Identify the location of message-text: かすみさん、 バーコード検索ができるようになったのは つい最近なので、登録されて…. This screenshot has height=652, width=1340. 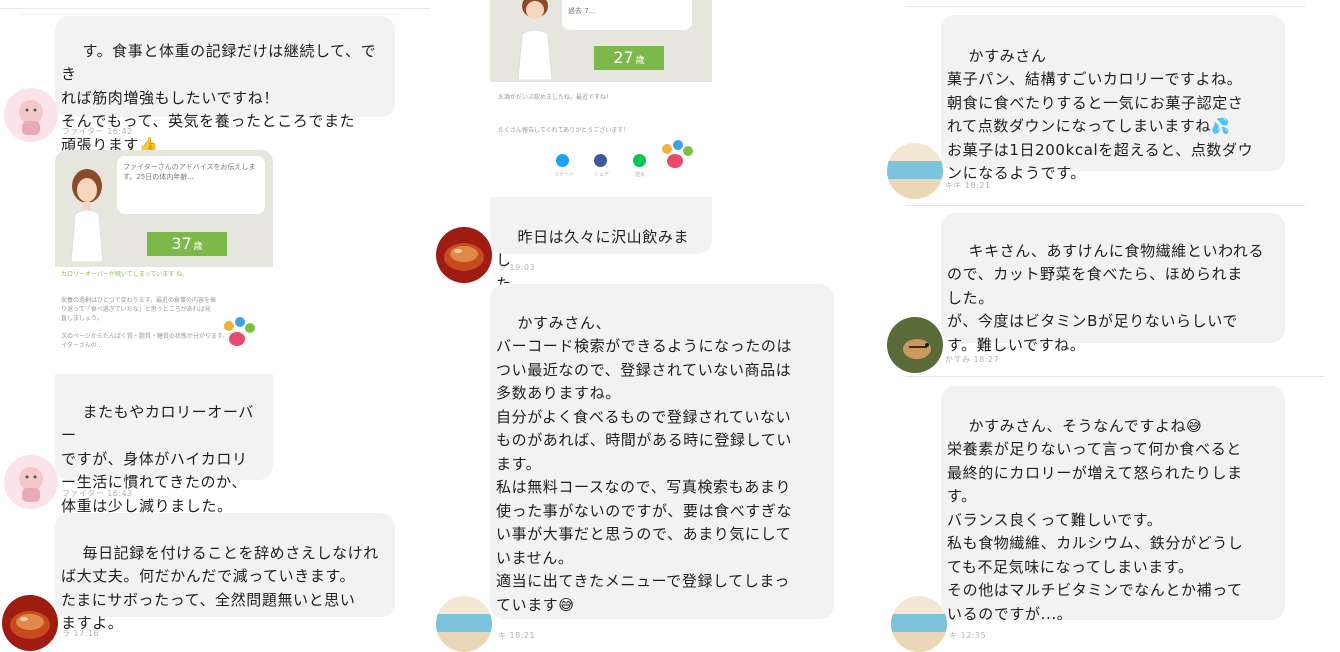
(644, 463).